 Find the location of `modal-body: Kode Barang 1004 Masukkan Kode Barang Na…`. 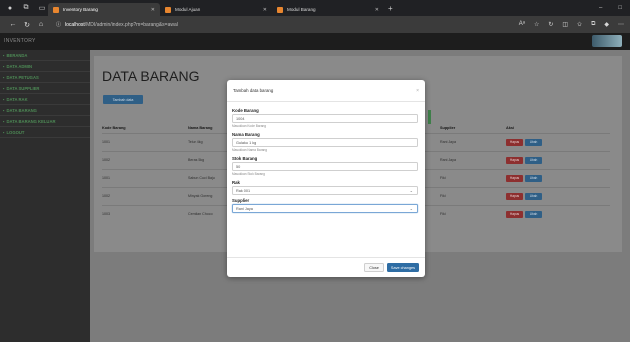

modal-body: Kode Barang 1004 Masukkan Kode Barang Na… is located at coordinates (326, 157).